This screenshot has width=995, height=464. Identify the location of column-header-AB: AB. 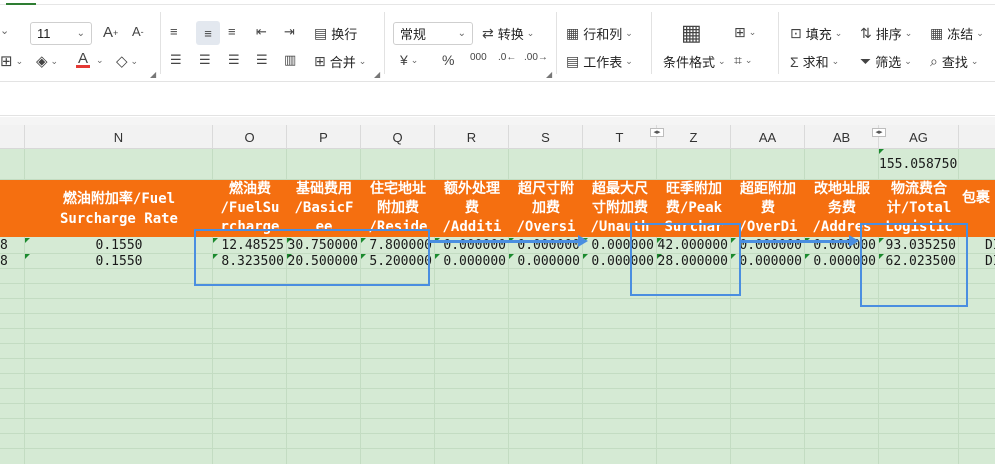
(842, 137).